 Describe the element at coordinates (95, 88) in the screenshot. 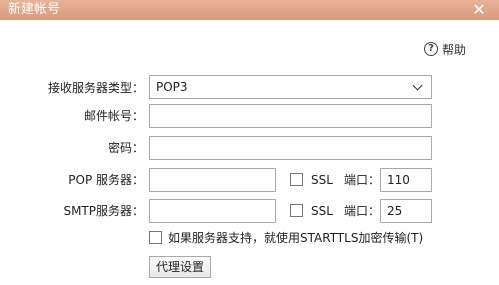

I see `server-type-label: 接收服务器类型：` at that location.